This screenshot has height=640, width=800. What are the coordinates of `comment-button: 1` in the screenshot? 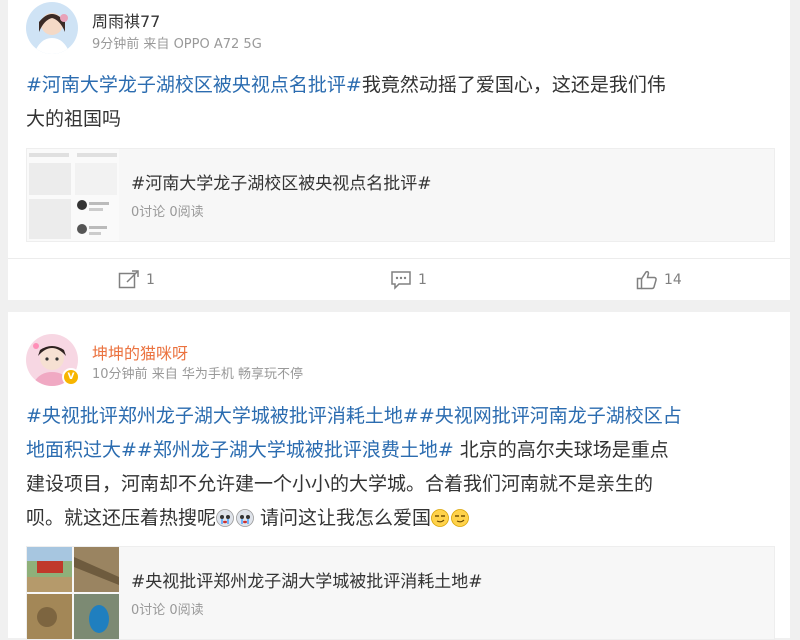 It's located at (408, 280).